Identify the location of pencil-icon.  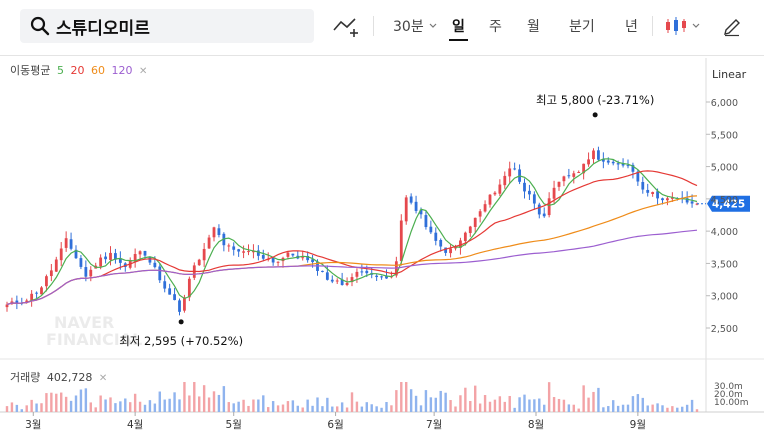
(732, 27).